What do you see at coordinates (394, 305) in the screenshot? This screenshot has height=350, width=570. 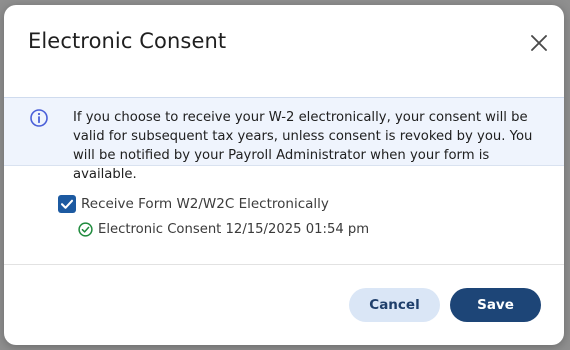 I see `cancel-button: Cancel` at bounding box center [394, 305].